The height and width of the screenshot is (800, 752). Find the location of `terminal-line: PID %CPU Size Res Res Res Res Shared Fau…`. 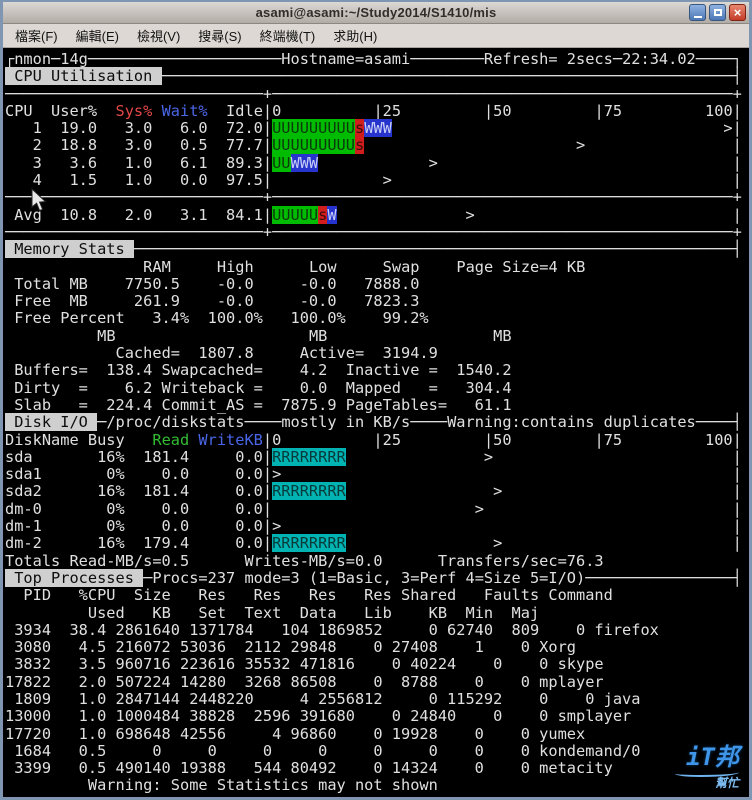

terminal-line: PID %CPU Size Res Res Res Res Shared Fau… is located at coordinates (309, 595).